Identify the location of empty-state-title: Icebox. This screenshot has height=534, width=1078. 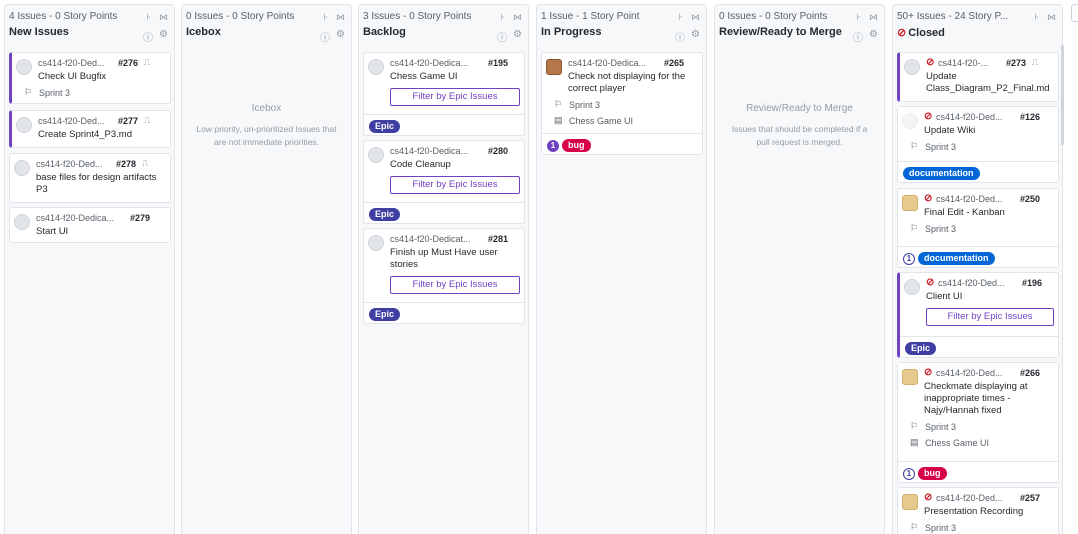
(266, 108).